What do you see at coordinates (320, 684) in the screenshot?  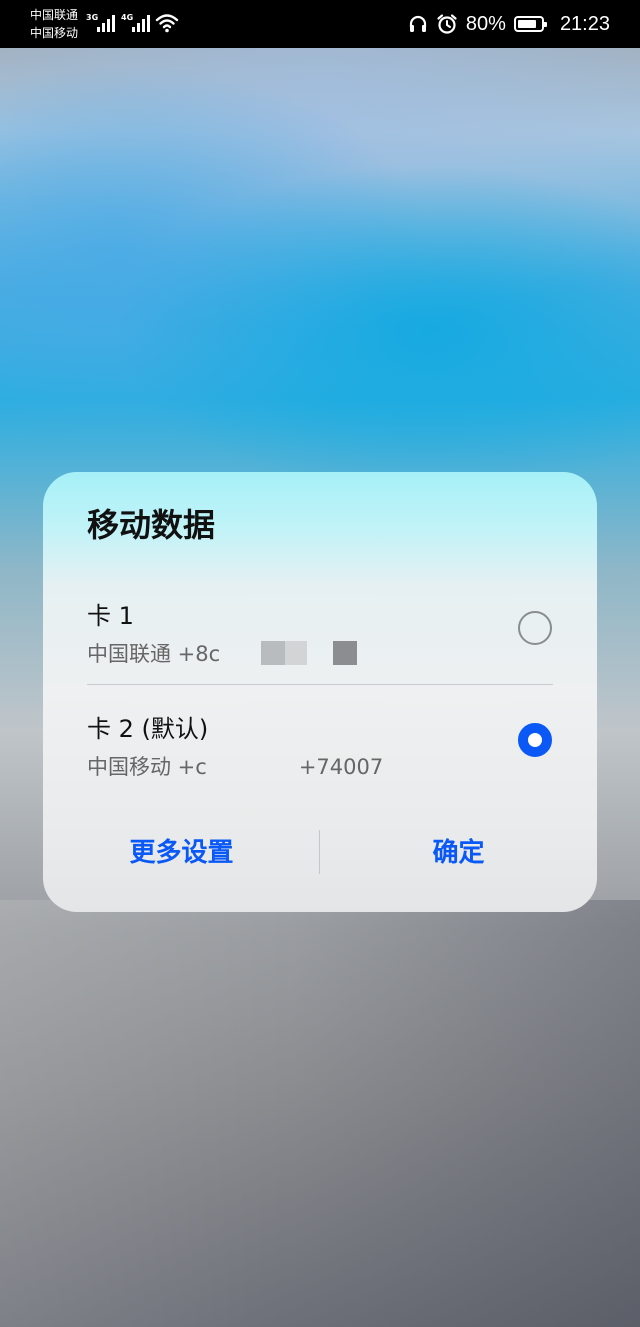 I see `option-divider` at bounding box center [320, 684].